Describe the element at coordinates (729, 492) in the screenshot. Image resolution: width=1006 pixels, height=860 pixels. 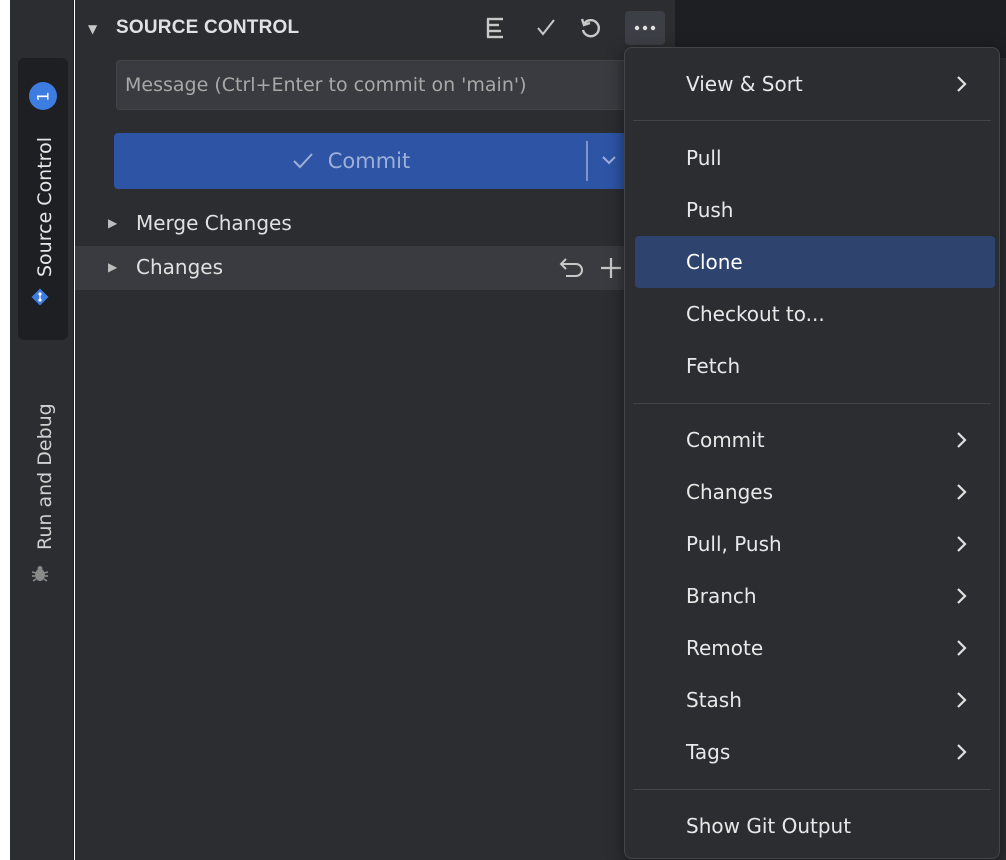
I see `menu-item-label: Changes` at that location.